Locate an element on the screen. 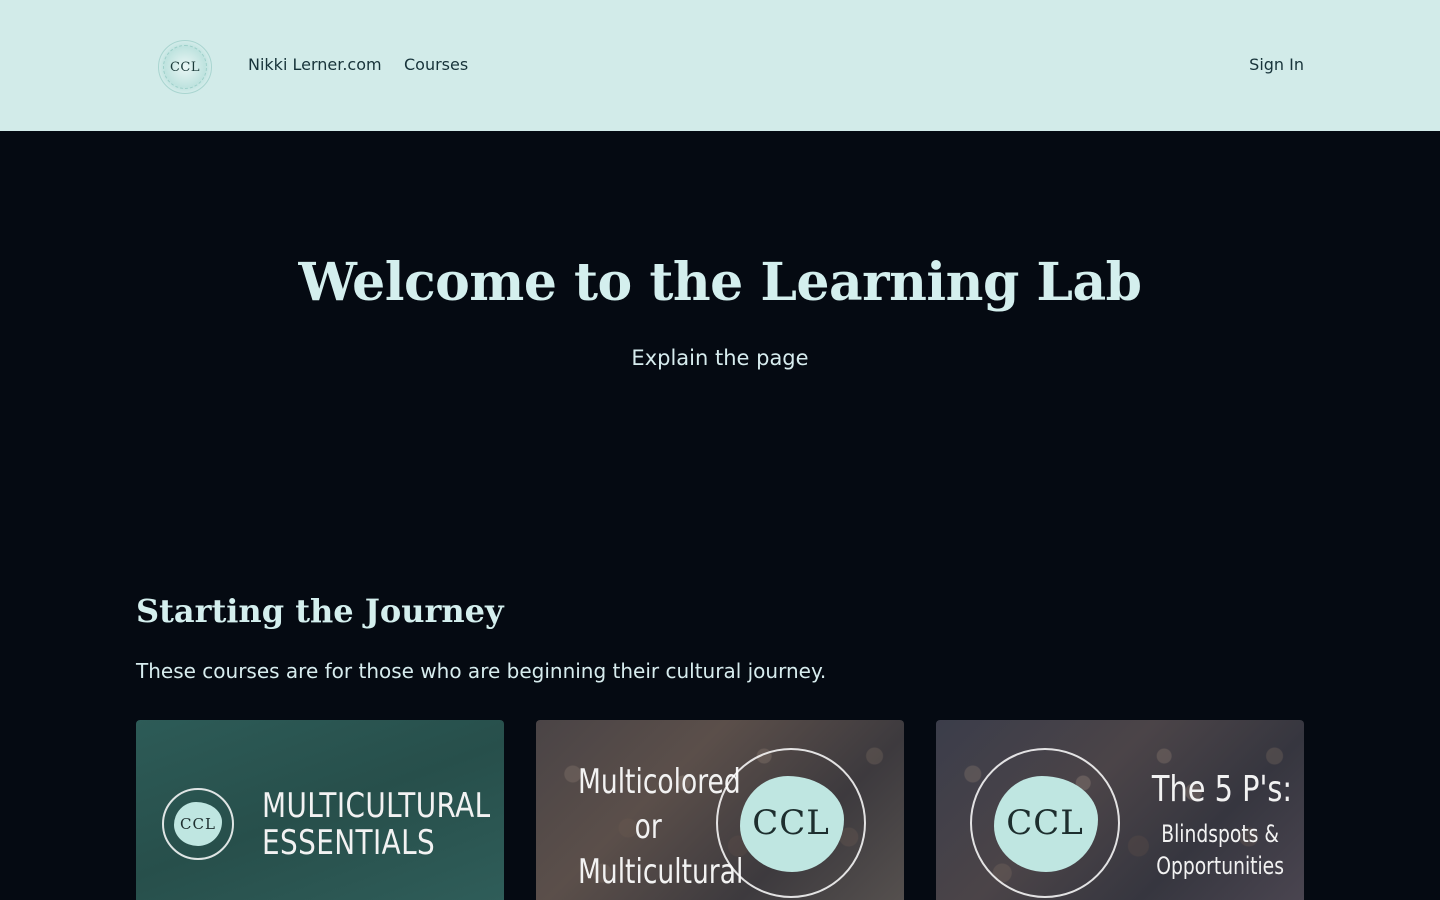  course-title-line: MULTICULTURAL is located at coordinates (376, 806).